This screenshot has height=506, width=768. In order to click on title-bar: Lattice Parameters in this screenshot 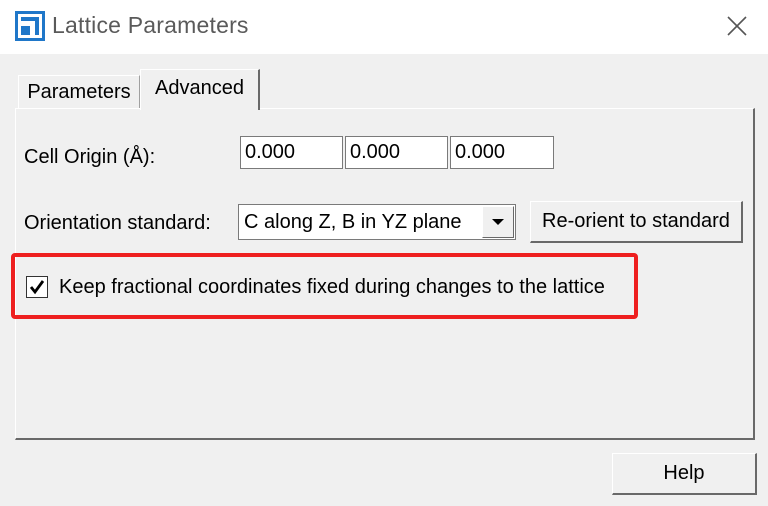, I will do `click(384, 27)`.